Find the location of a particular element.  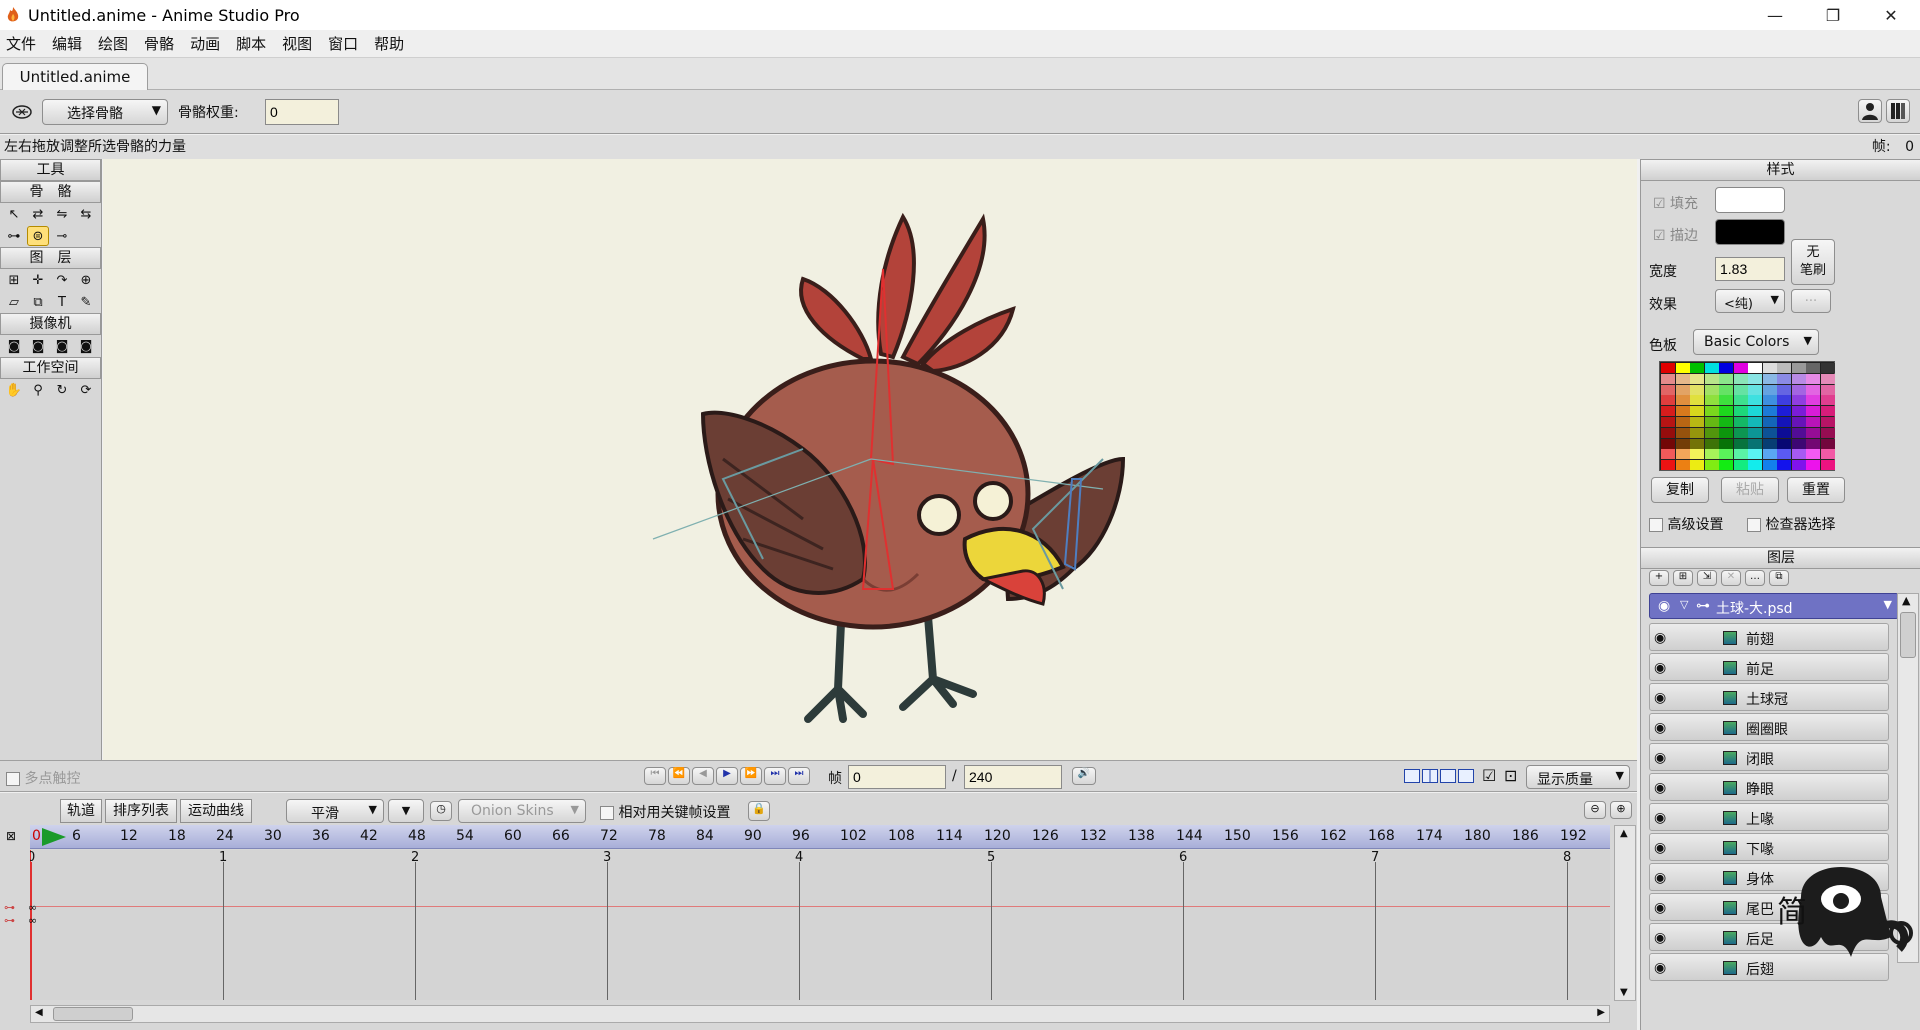

layer-row: ◉ 睁眼 is located at coordinates (1769, 787).